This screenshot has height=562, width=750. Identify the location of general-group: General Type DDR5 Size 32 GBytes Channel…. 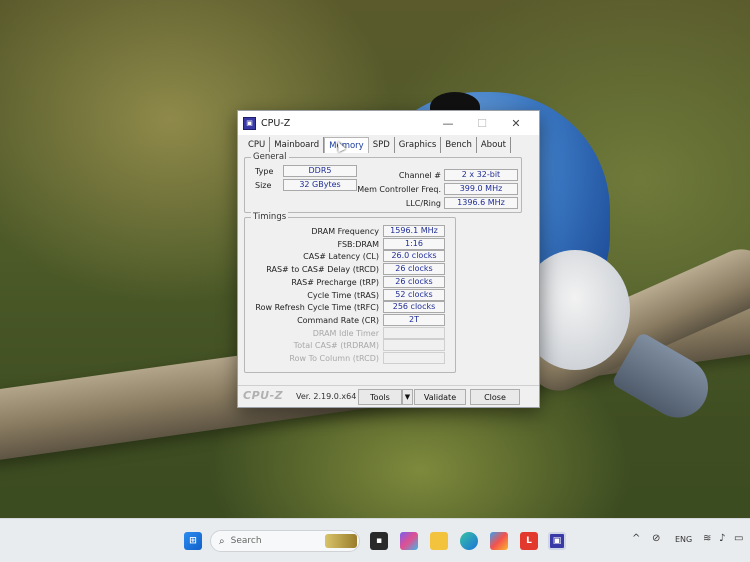
(383, 182).